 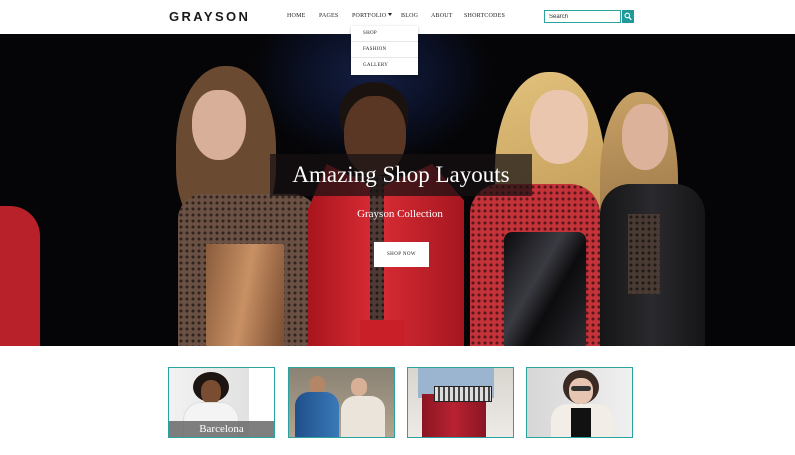 I want to click on nav-portfolio: PORTFOLIO, so click(x=372, y=16).